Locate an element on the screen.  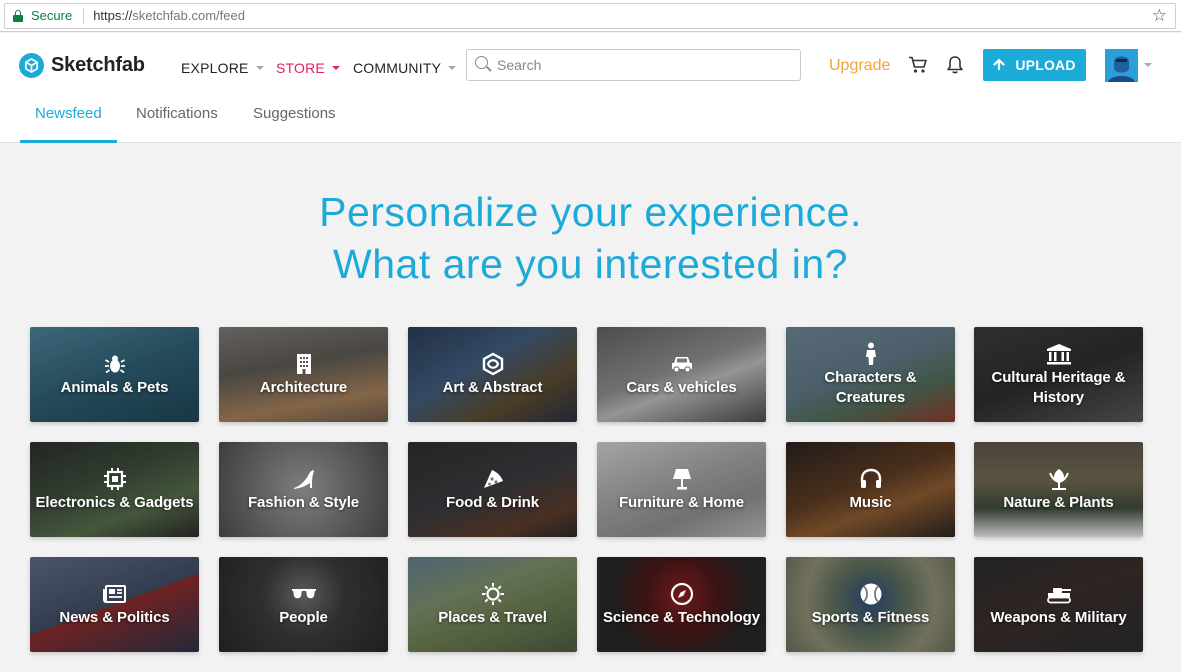
tab-suggestions: Suggestions is located at coordinates (294, 113).